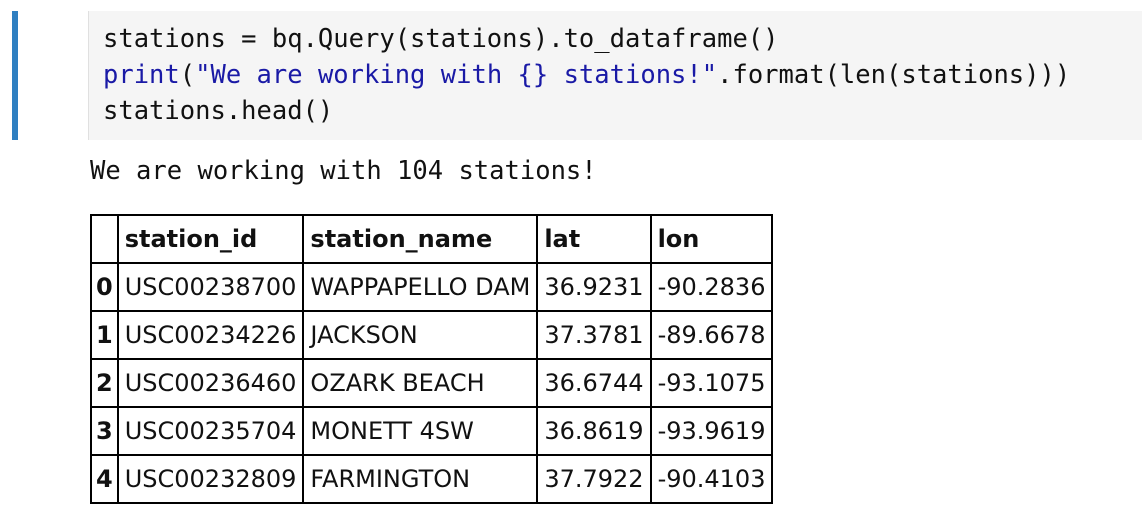 This screenshot has height=530, width=1142. Describe the element at coordinates (594, 287) in the screenshot. I see `cell-lat: 36.9231` at that location.